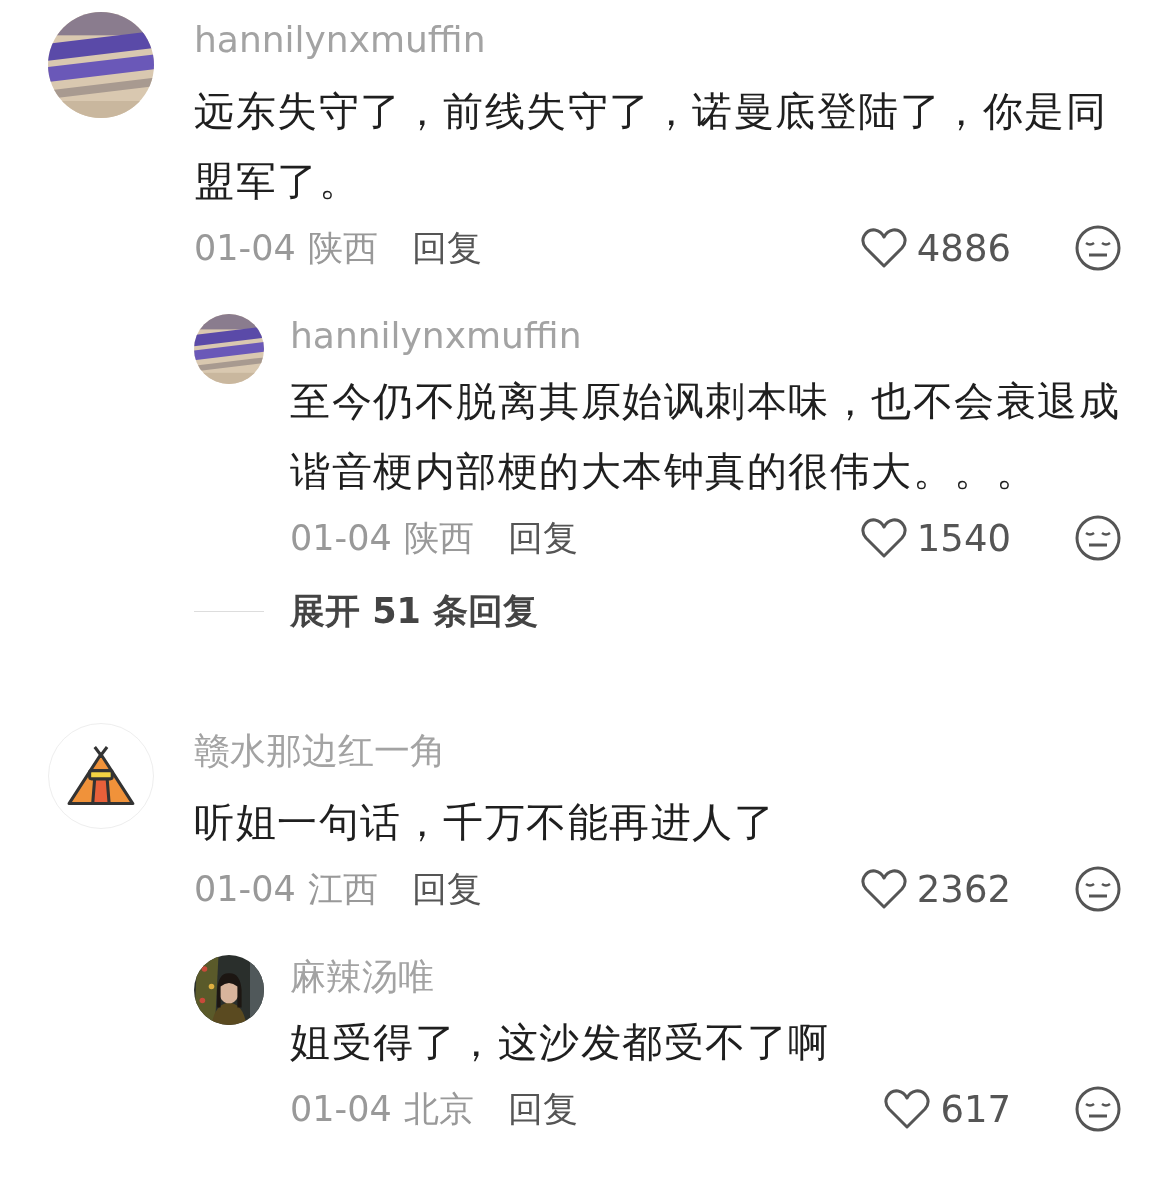 Image resolution: width=1169 pixels, height=1187 pixels. I want to click on reply-text: 姐受得了，这沙发都受不了啊, so click(560, 1042).